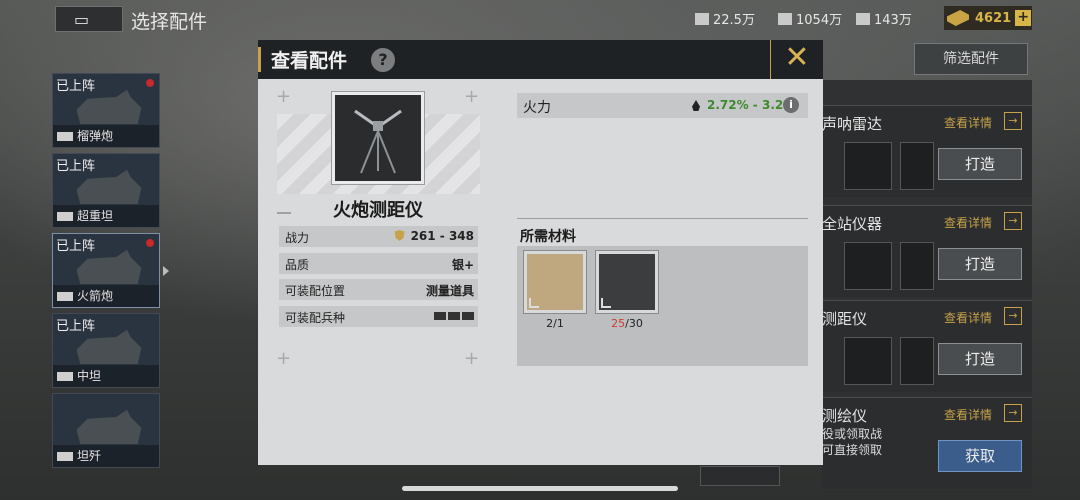 This screenshot has height=500, width=1080. Describe the element at coordinates (378, 263) in the screenshot. I see `stat-row-quality: 品质 银+` at that location.